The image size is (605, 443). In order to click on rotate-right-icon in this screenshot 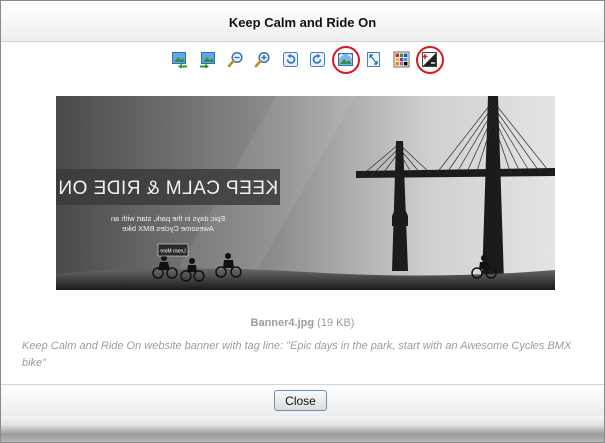, I will do `click(317, 59)`.